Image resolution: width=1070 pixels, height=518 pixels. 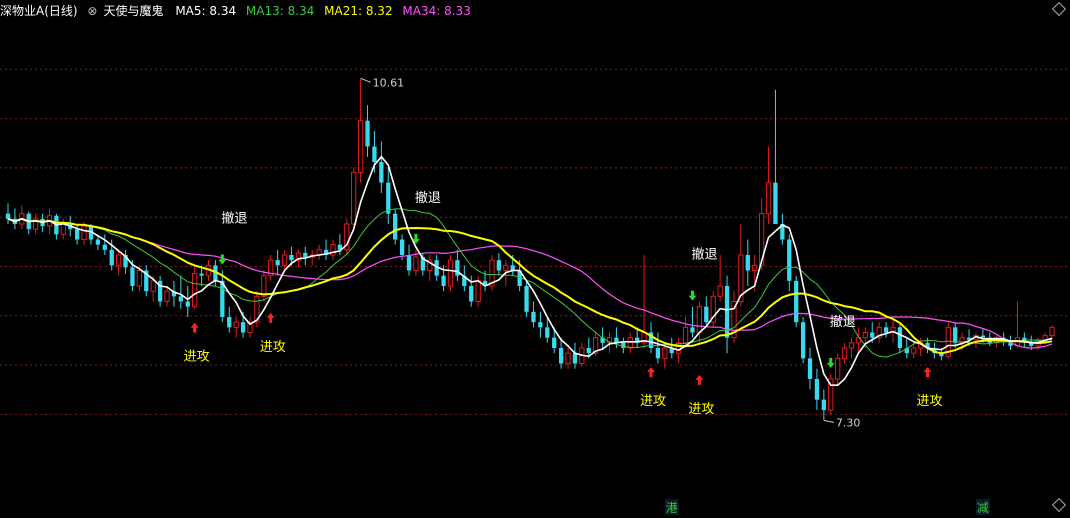 I want to click on min-pointer, so click(x=828, y=421).